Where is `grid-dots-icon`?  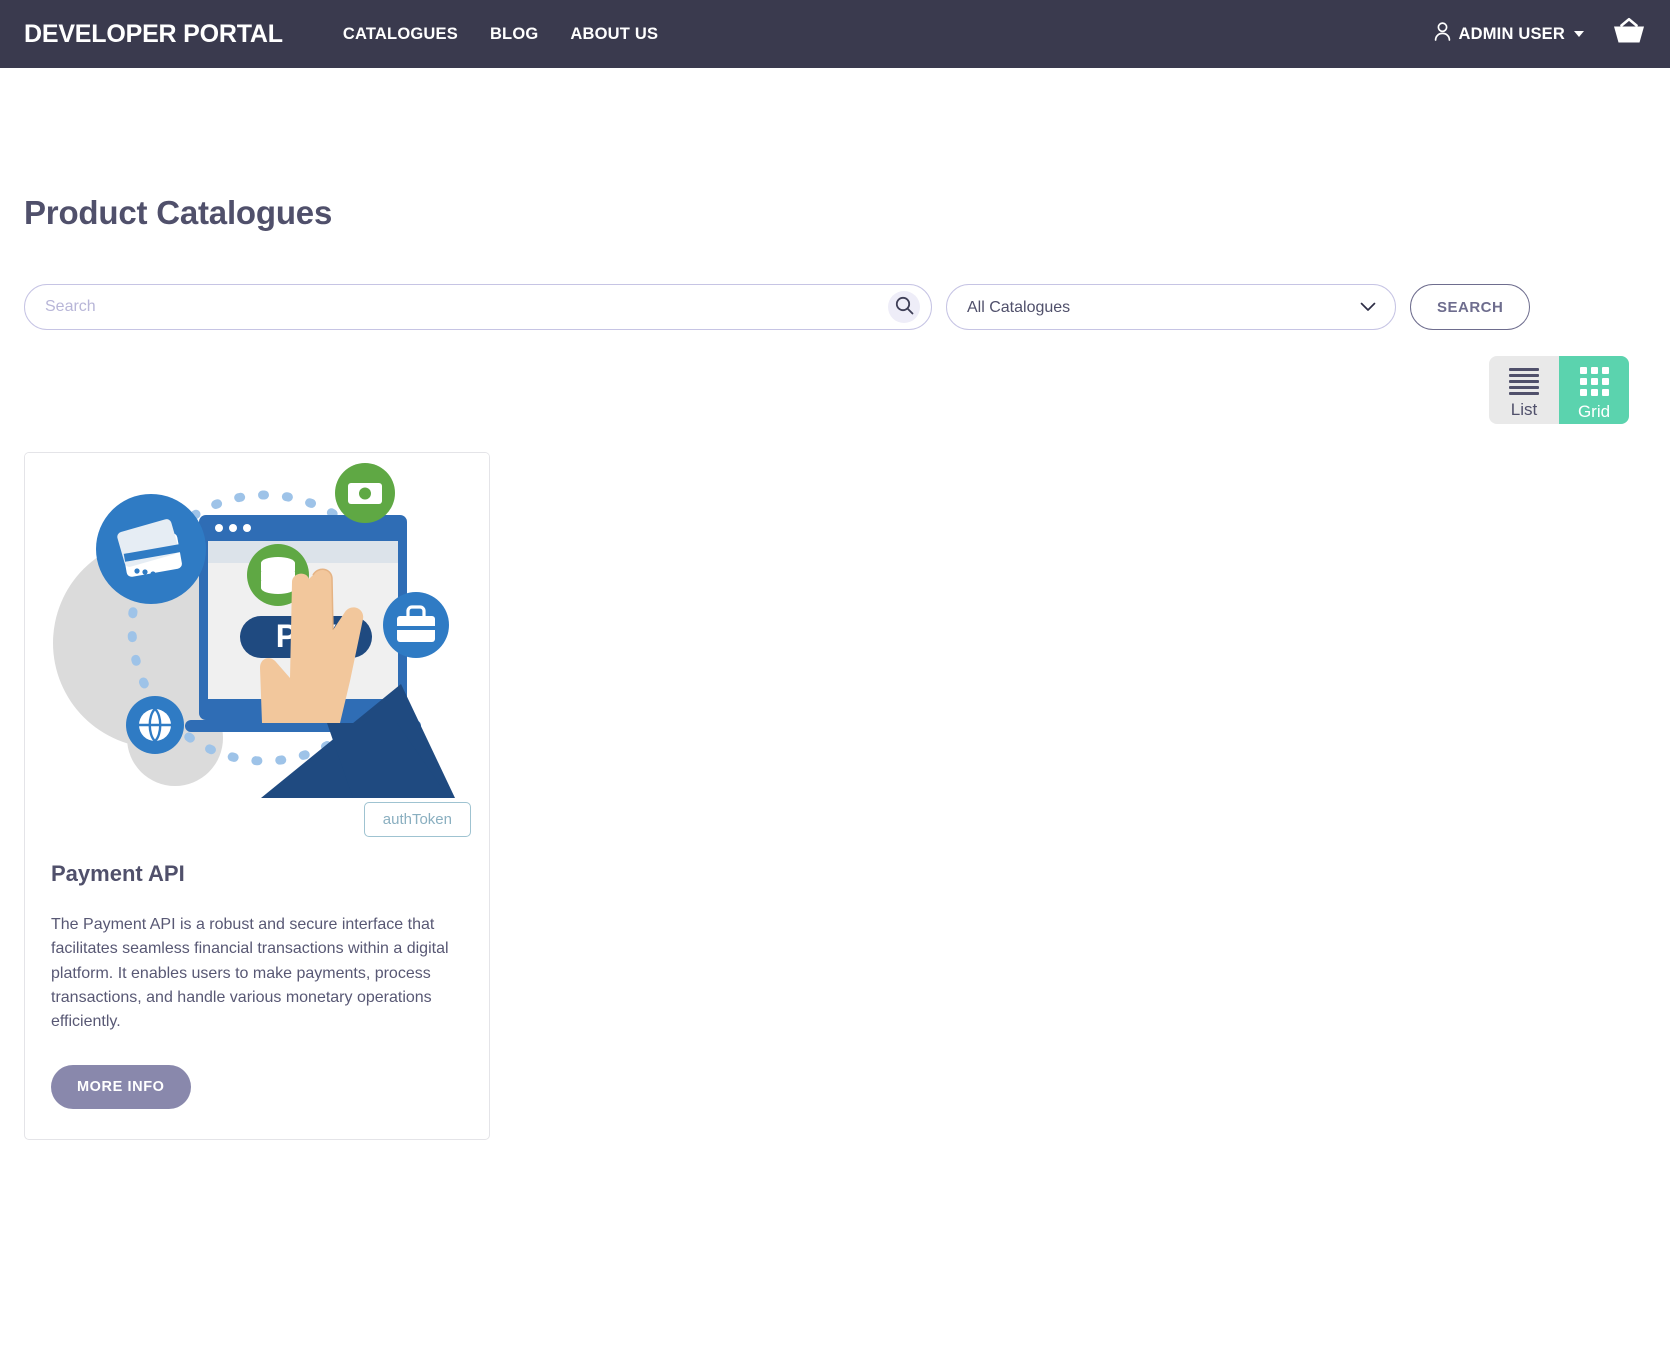 grid-dots-icon is located at coordinates (1594, 381).